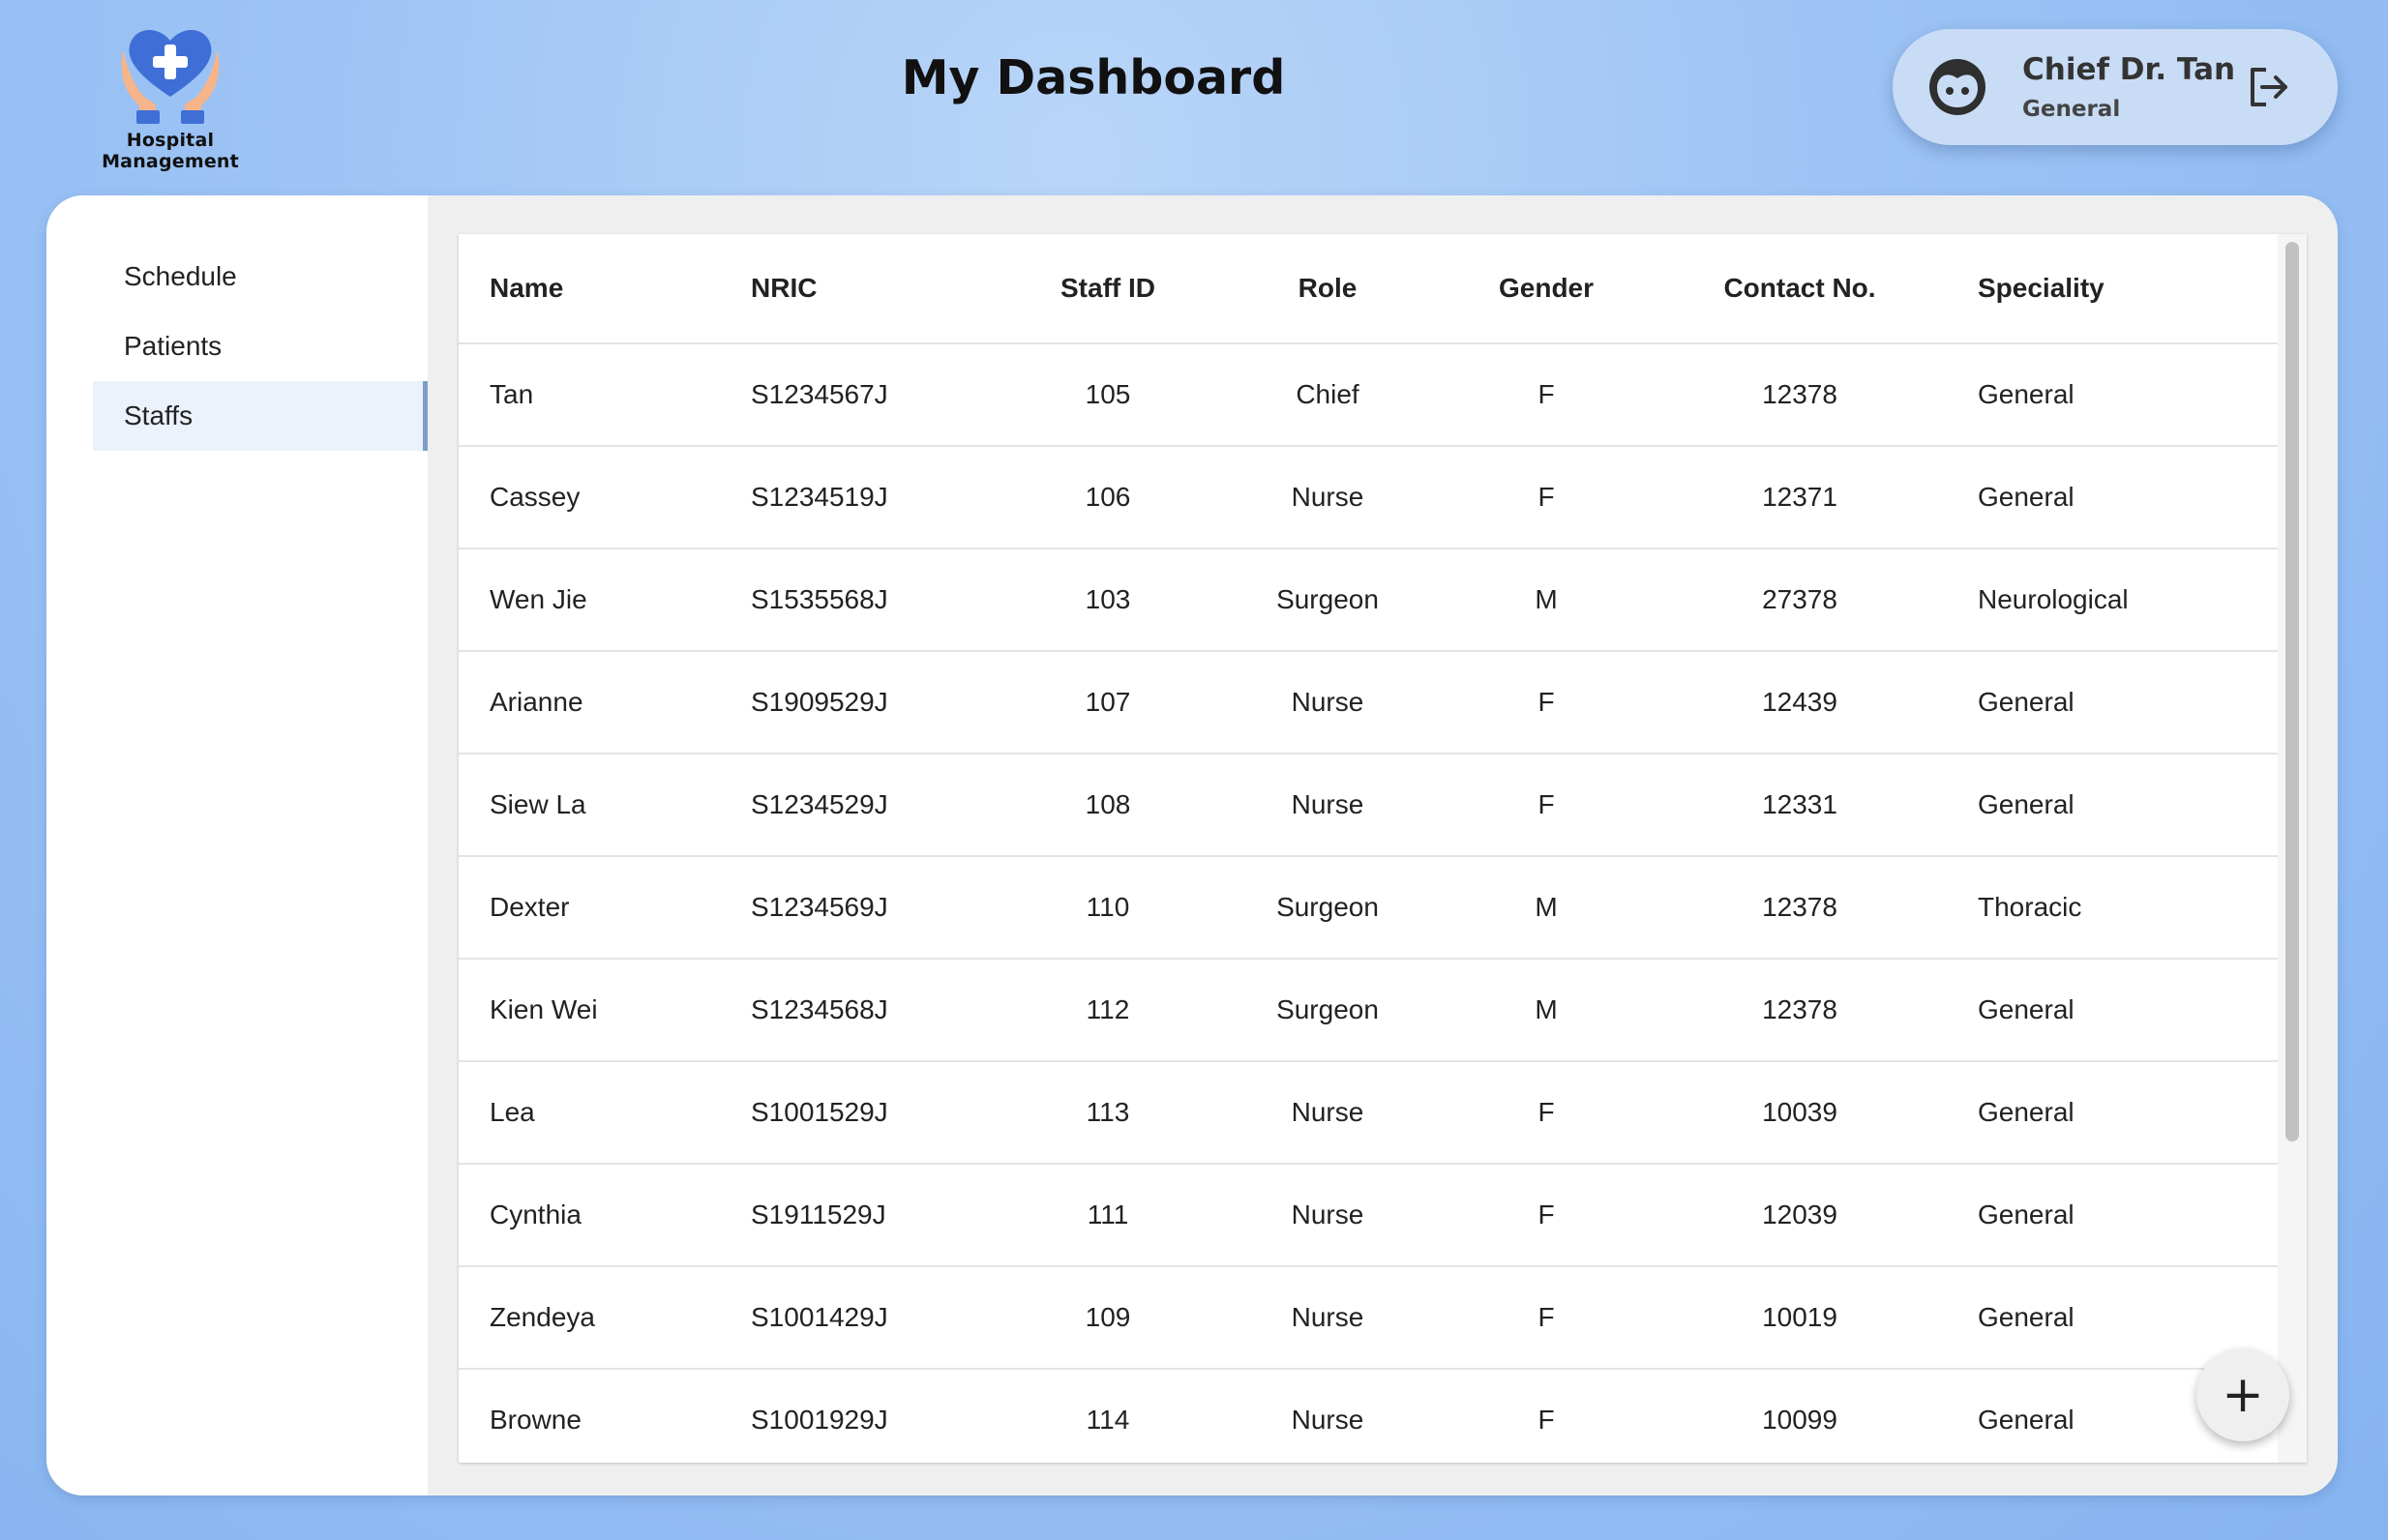  Describe the element at coordinates (1546, 289) in the screenshot. I see `column-header-gender: Gender` at that location.